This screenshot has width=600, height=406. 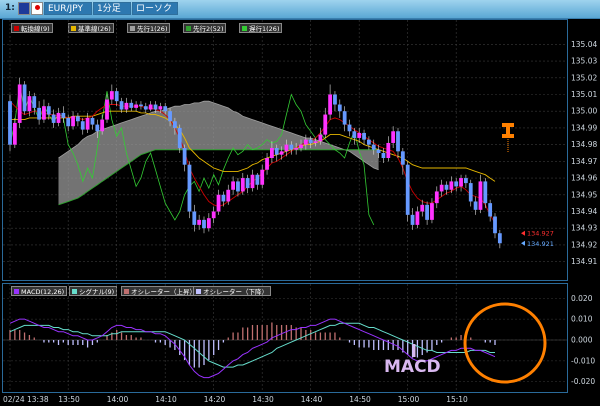 What do you see at coordinates (583, 360) in the screenshot?
I see `macd-tick-label: -0.010` at bounding box center [583, 360].